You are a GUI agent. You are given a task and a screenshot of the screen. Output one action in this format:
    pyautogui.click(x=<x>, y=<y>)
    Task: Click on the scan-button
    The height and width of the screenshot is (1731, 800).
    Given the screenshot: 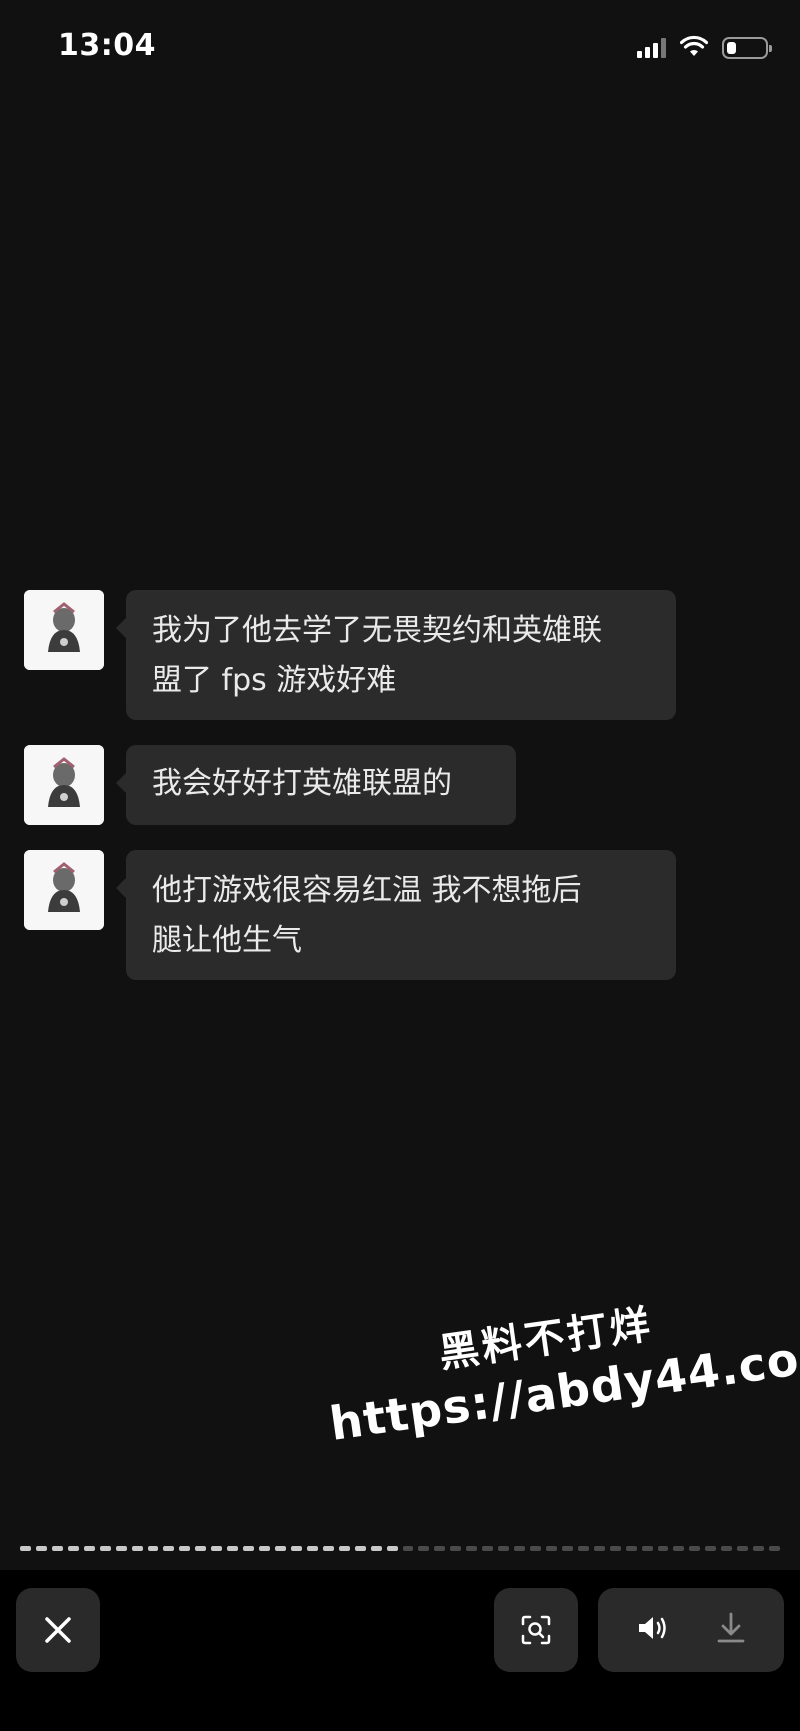 What is the action you would take?
    pyautogui.click(x=536, y=1630)
    